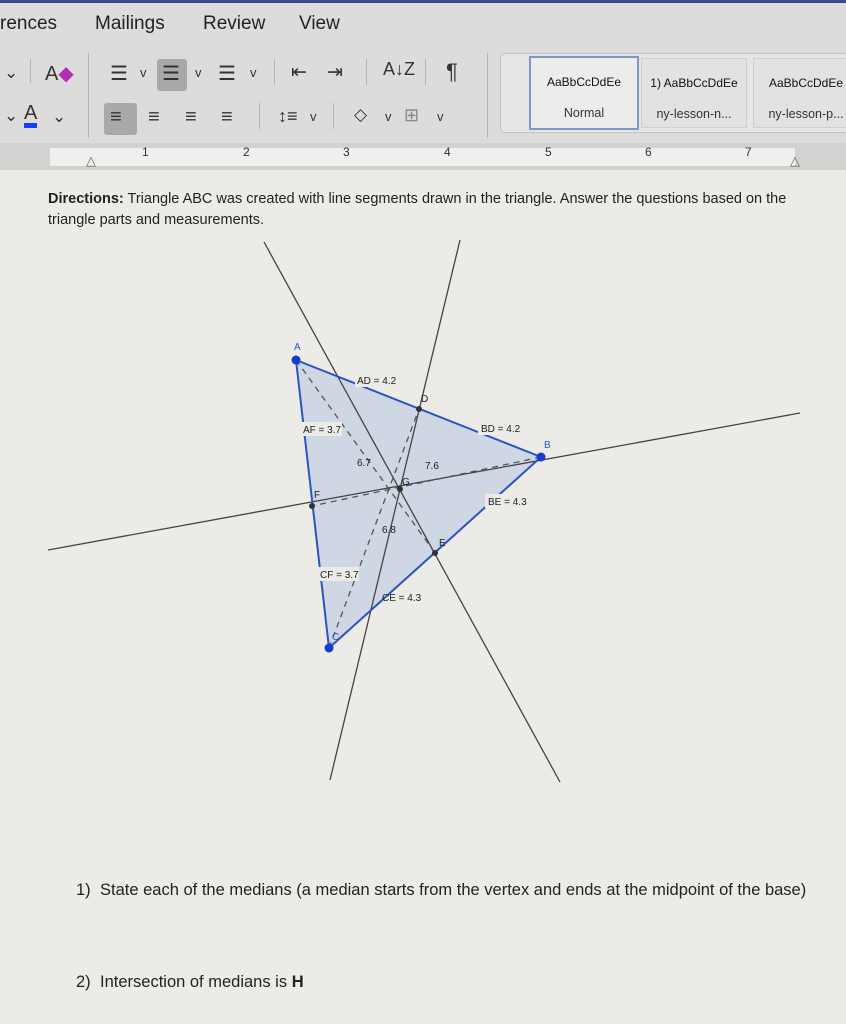  Describe the element at coordinates (312, 506) in the screenshot. I see `point-f-marker` at that location.